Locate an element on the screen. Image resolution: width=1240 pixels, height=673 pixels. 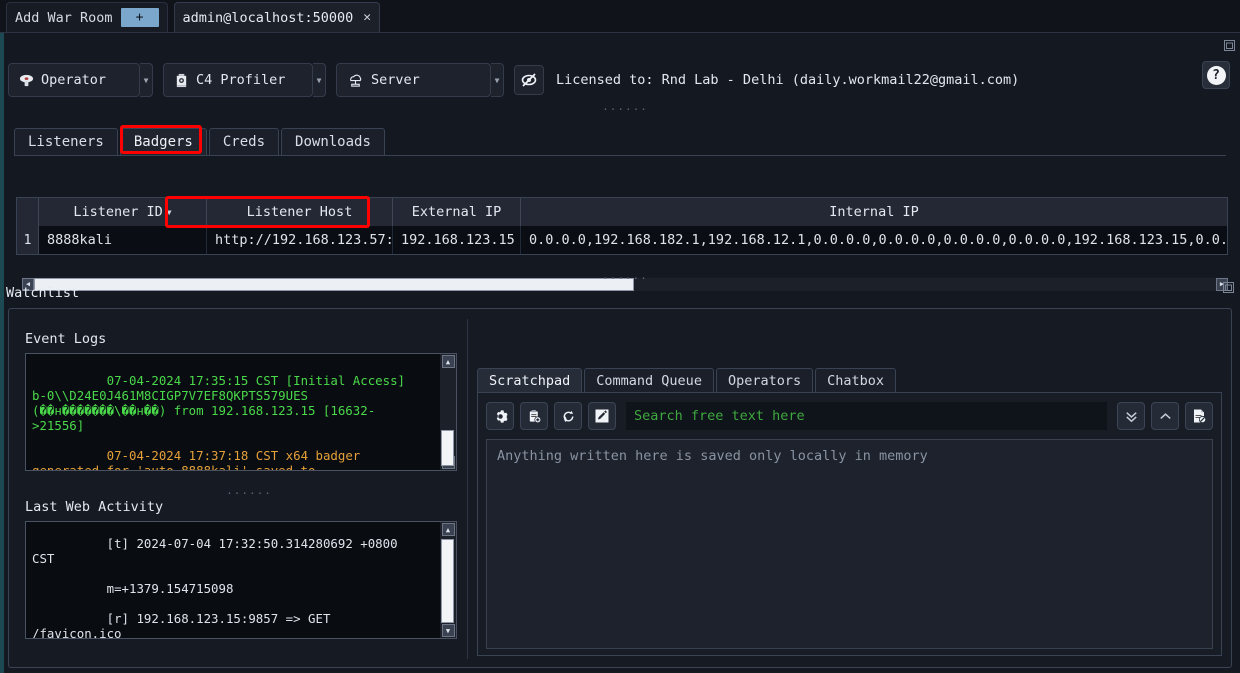
edit-pencil-button is located at coordinates (602, 416).